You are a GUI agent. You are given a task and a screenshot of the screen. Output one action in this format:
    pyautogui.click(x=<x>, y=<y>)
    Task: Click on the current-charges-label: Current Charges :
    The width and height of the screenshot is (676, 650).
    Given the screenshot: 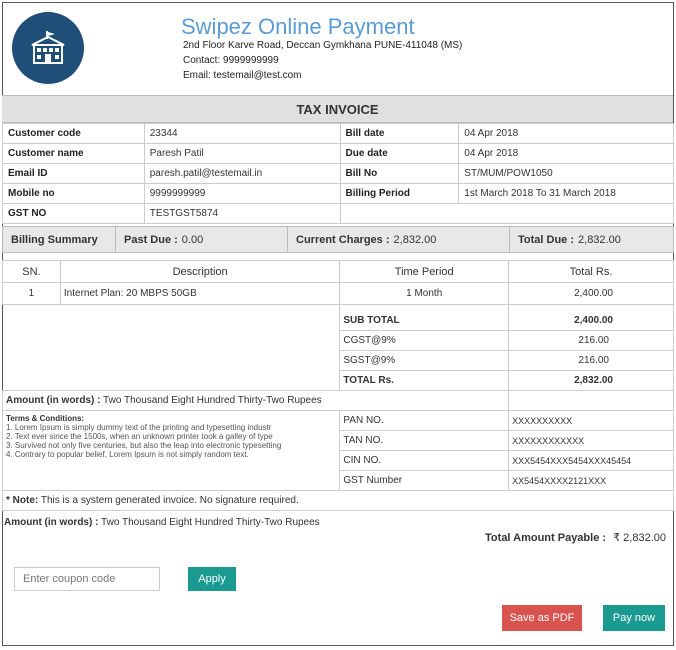 What is the action you would take?
    pyautogui.click(x=343, y=239)
    